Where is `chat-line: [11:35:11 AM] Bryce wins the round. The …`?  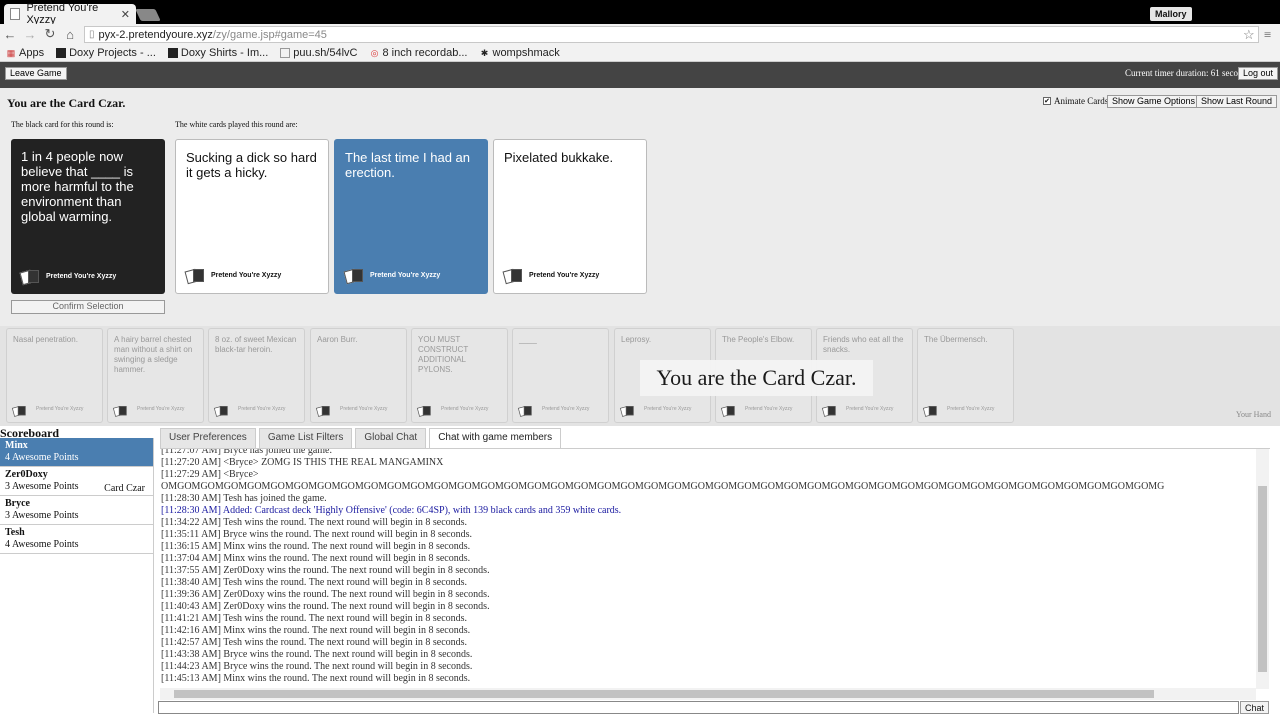
chat-line: [11:35:11 AM] Bryce wins the round. The … is located at coordinates (316, 534).